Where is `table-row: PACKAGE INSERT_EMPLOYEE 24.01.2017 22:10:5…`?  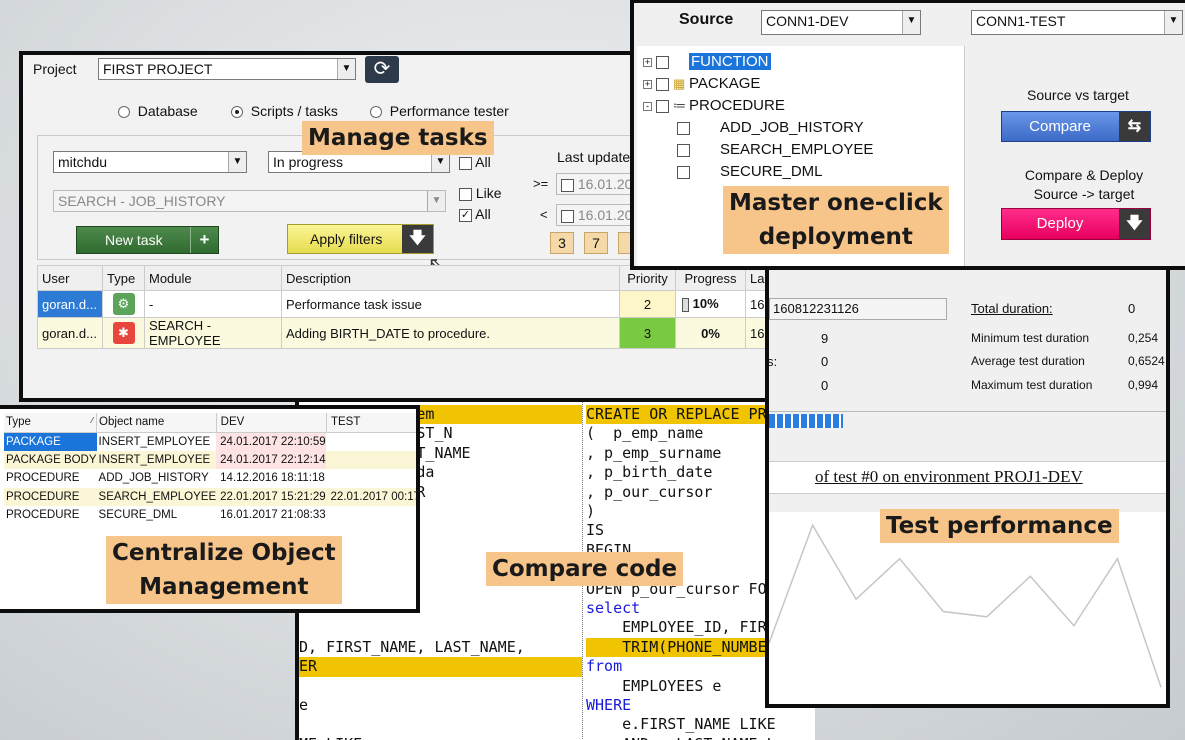
table-row: PACKAGE INSERT_EMPLOYEE 24.01.2017 22:10:5… is located at coordinates (210, 441).